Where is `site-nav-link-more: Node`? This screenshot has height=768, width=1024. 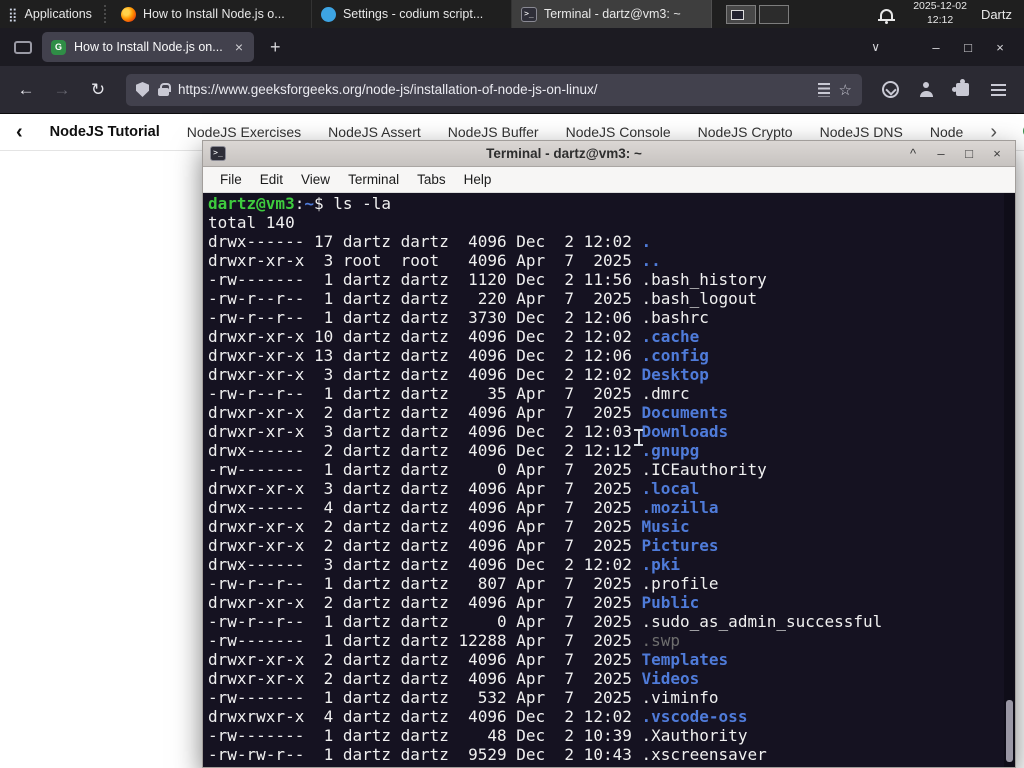 site-nav-link-more: Node is located at coordinates (946, 132).